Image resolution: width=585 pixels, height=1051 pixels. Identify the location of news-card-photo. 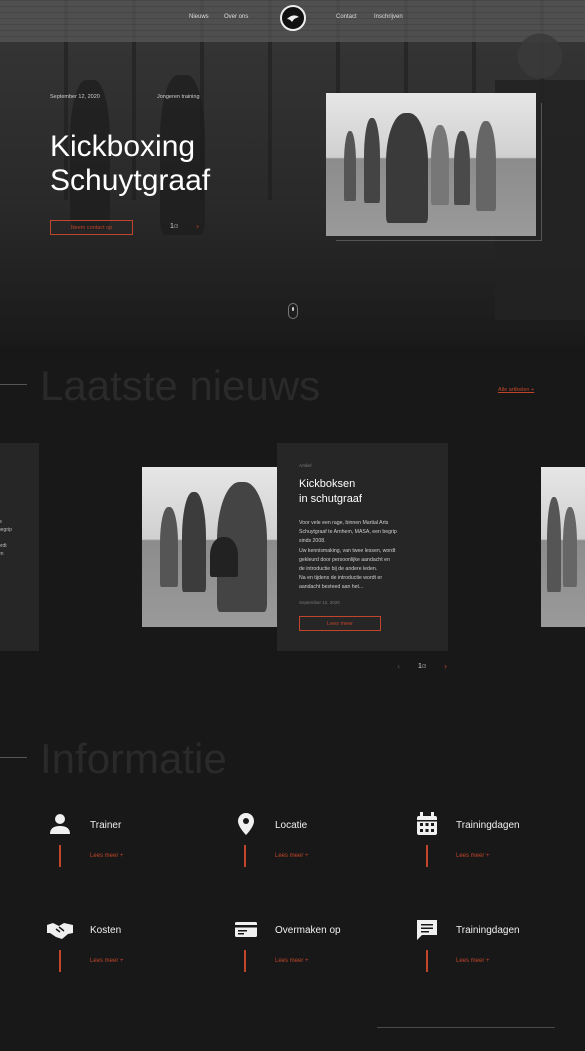
(210, 547).